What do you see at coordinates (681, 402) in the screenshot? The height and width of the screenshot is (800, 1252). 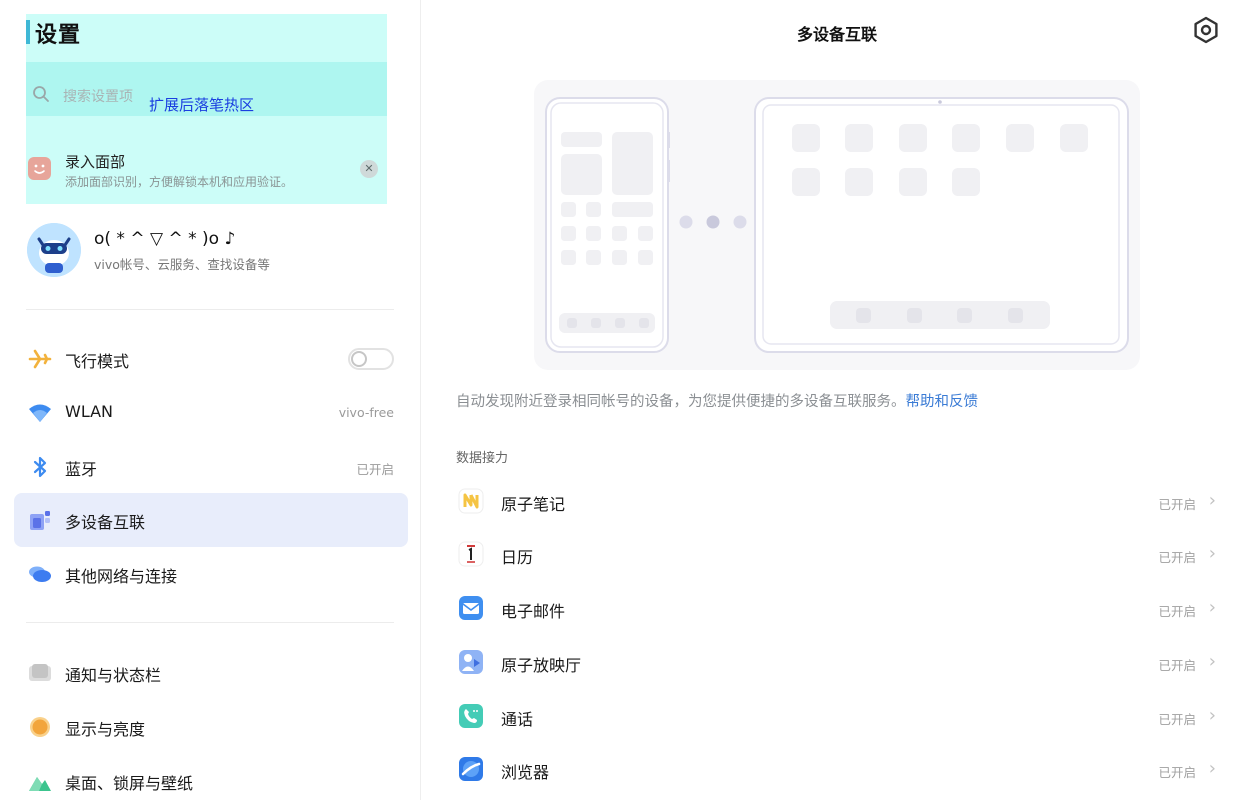 I see `description-text: 自动发现附近登录相同帐号的设备，为您提供便捷的多设备互联服务。` at bounding box center [681, 402].